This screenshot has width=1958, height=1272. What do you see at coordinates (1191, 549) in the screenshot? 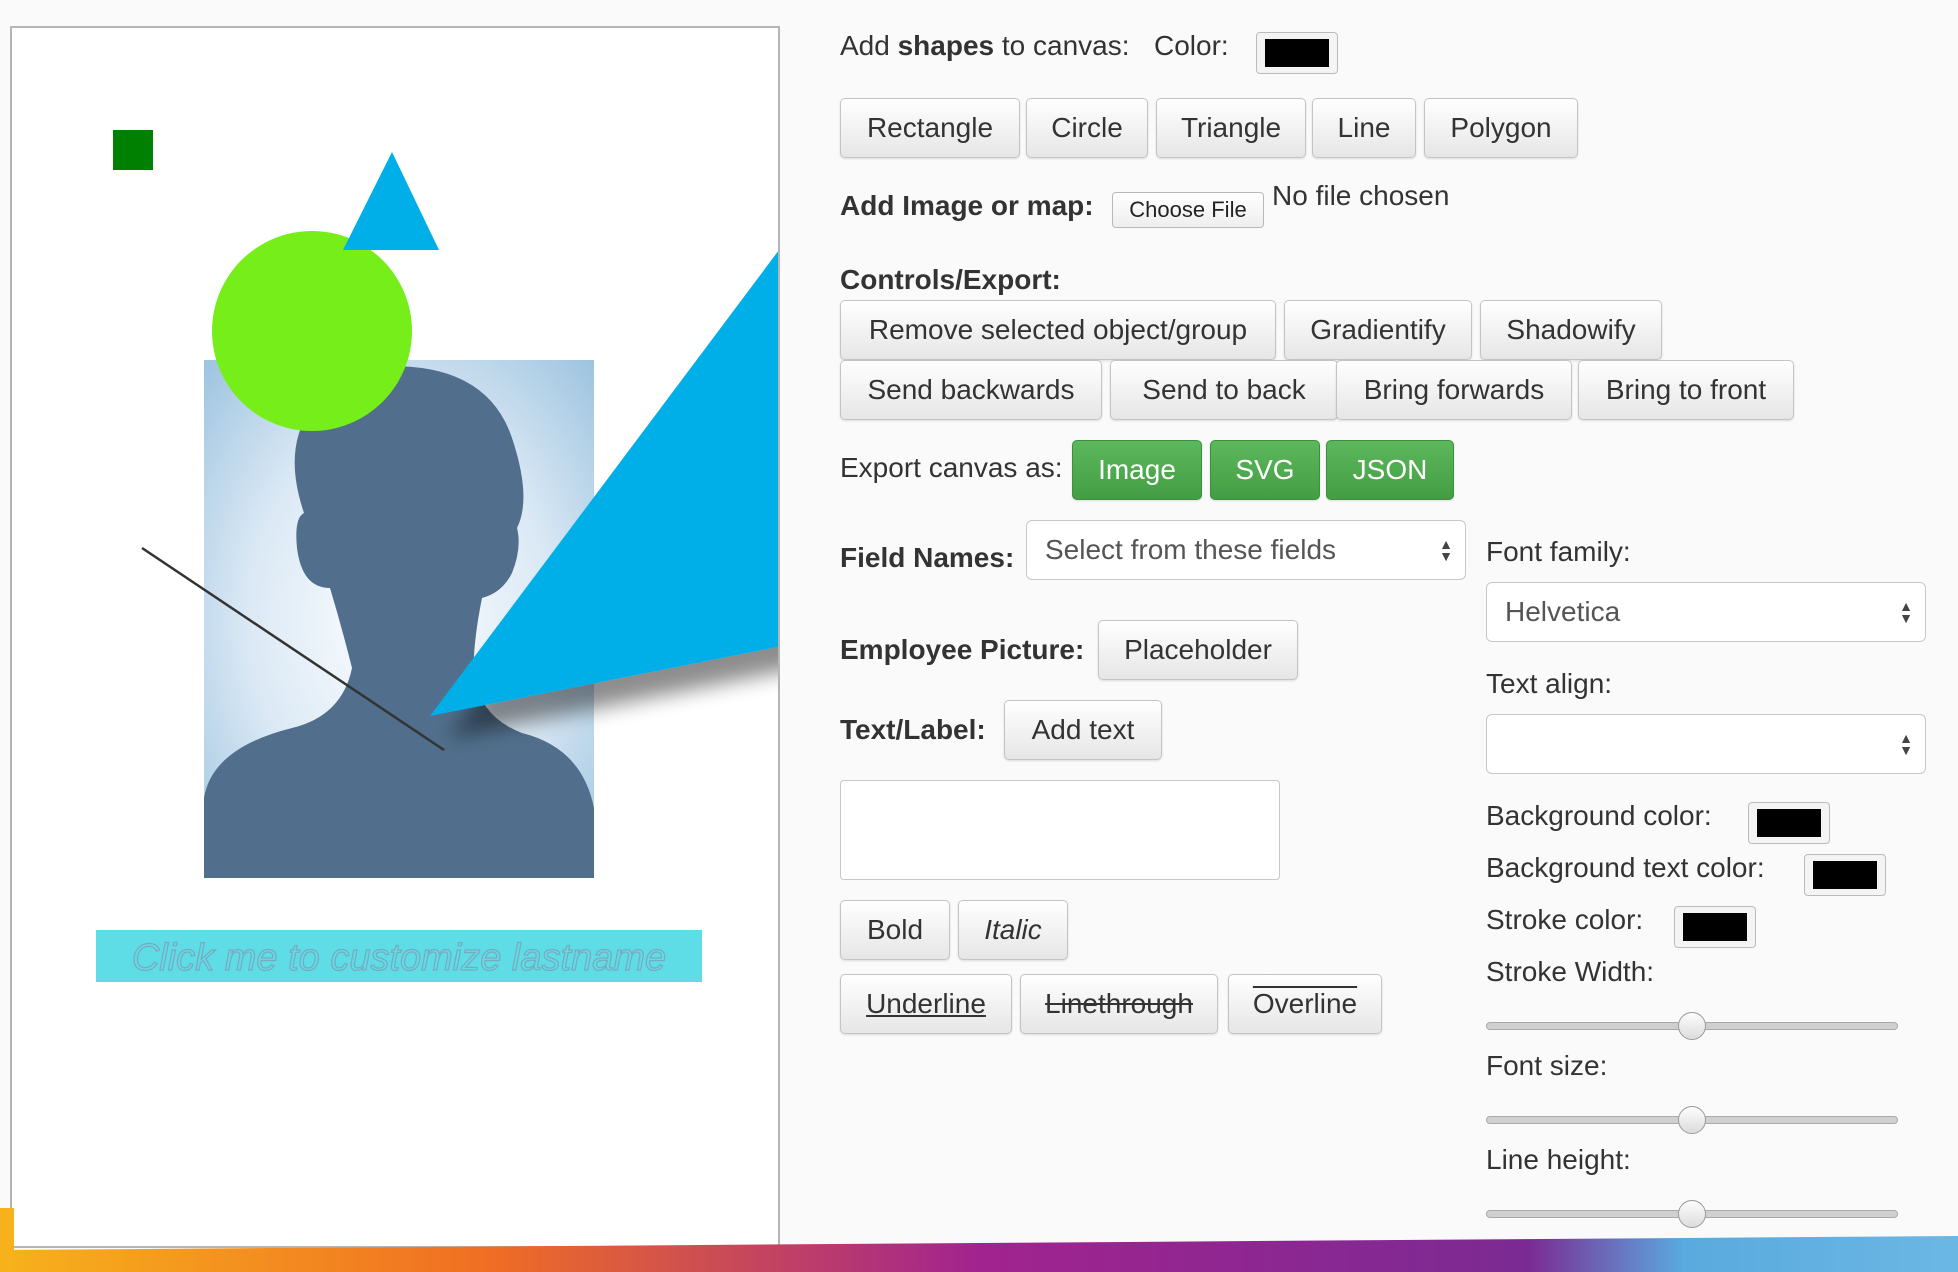
I see `field-names-select-value: Select from these fields` at bounding box center [1191, 549].